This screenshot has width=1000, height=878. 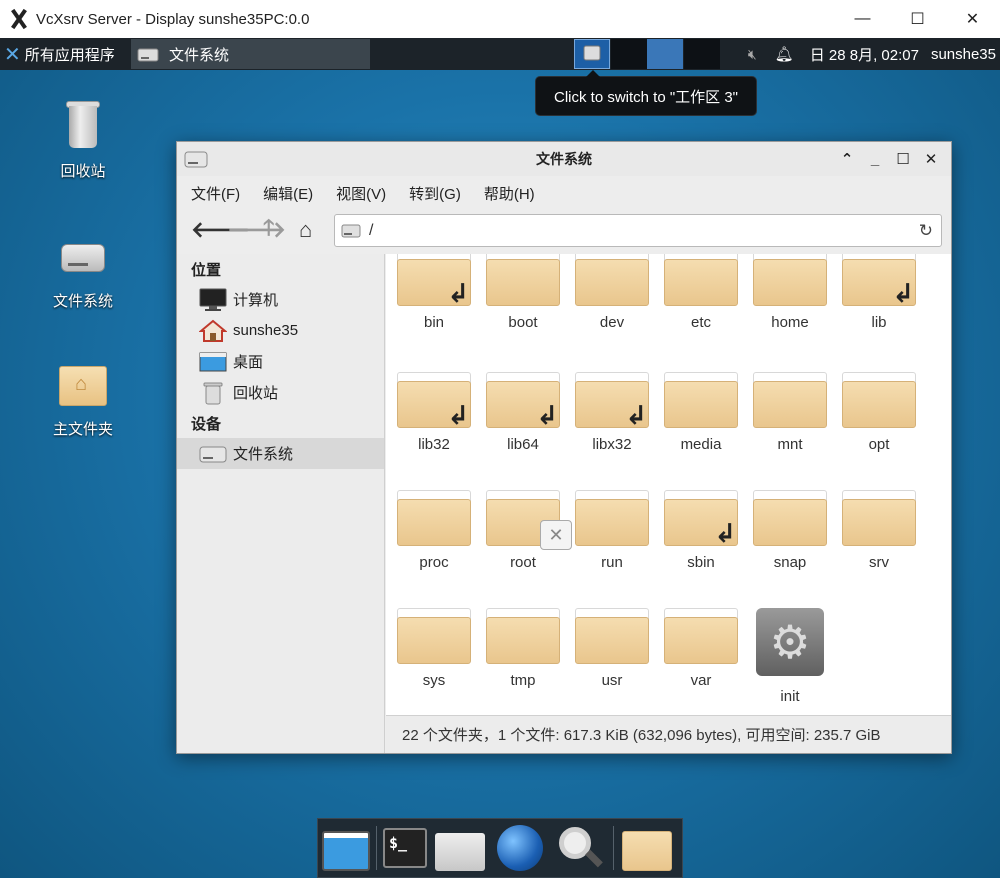 What do you see at coordinates (564, 159) in the screenshot?
I see `file-manager-titlebar: 文件系统 ⌃ _ ☐ ✕` at bounding box center [564, 159].